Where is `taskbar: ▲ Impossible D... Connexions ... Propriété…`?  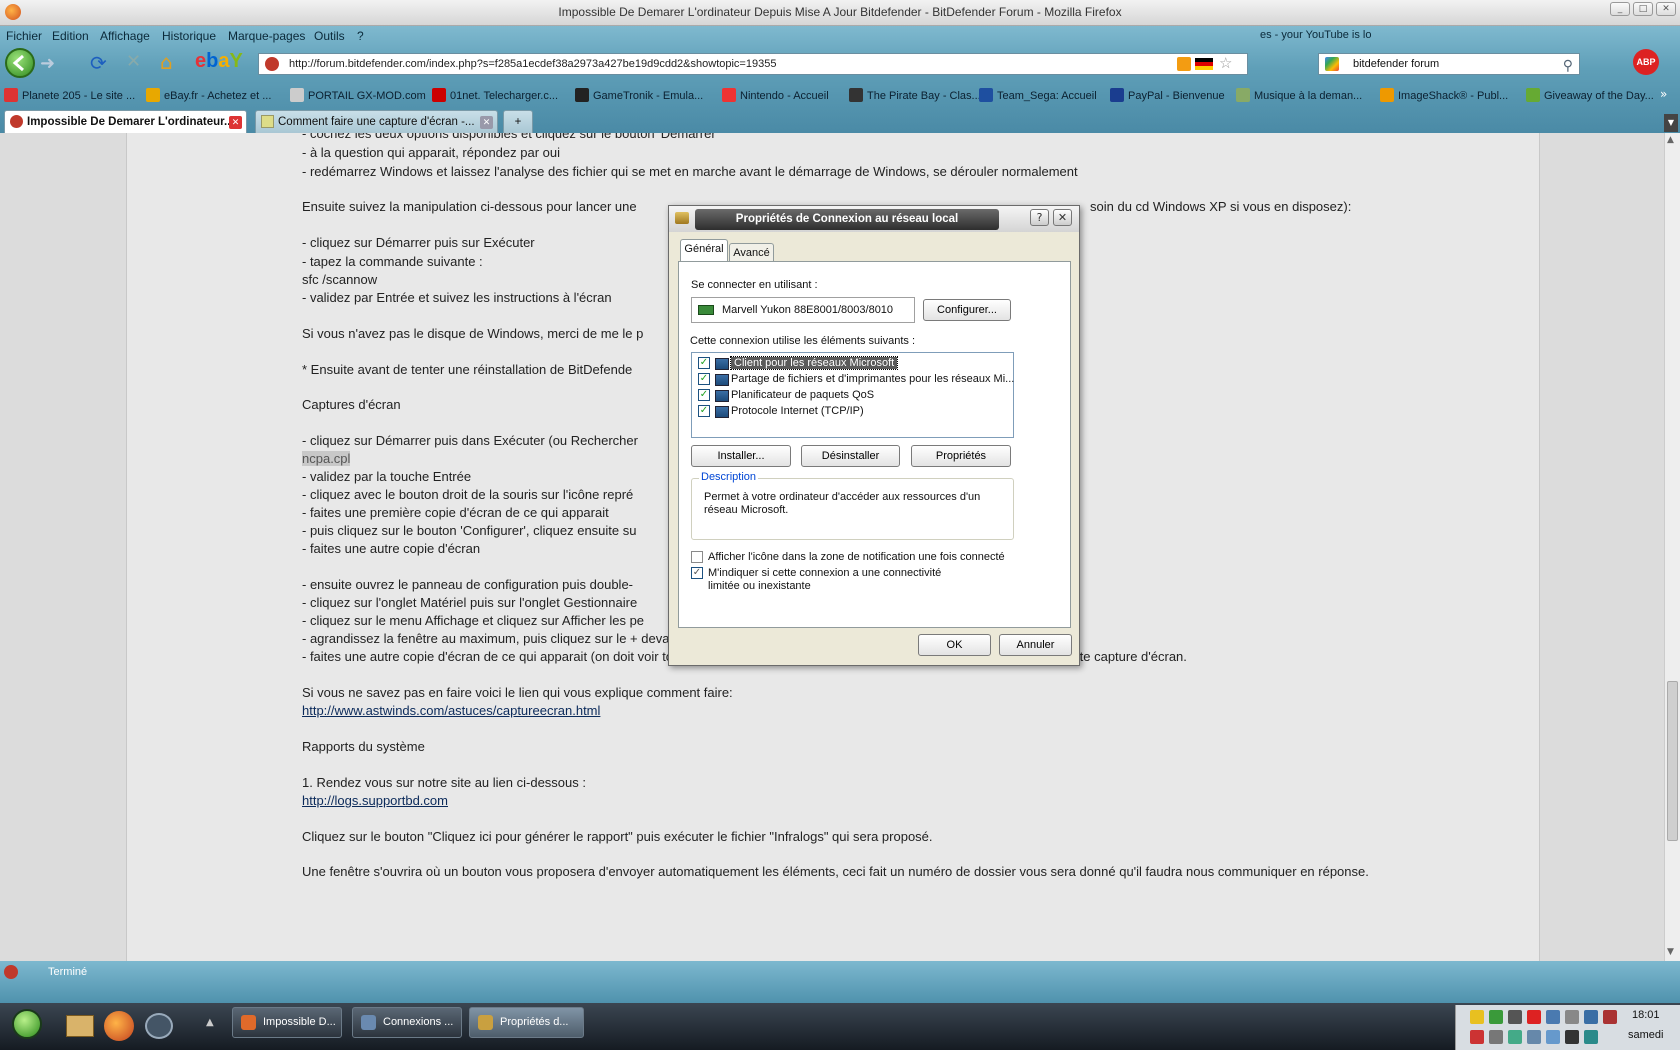 taskbar: ▲ Impossible D... Connexions ... Propriété… is located at coordinates (840, 1026).